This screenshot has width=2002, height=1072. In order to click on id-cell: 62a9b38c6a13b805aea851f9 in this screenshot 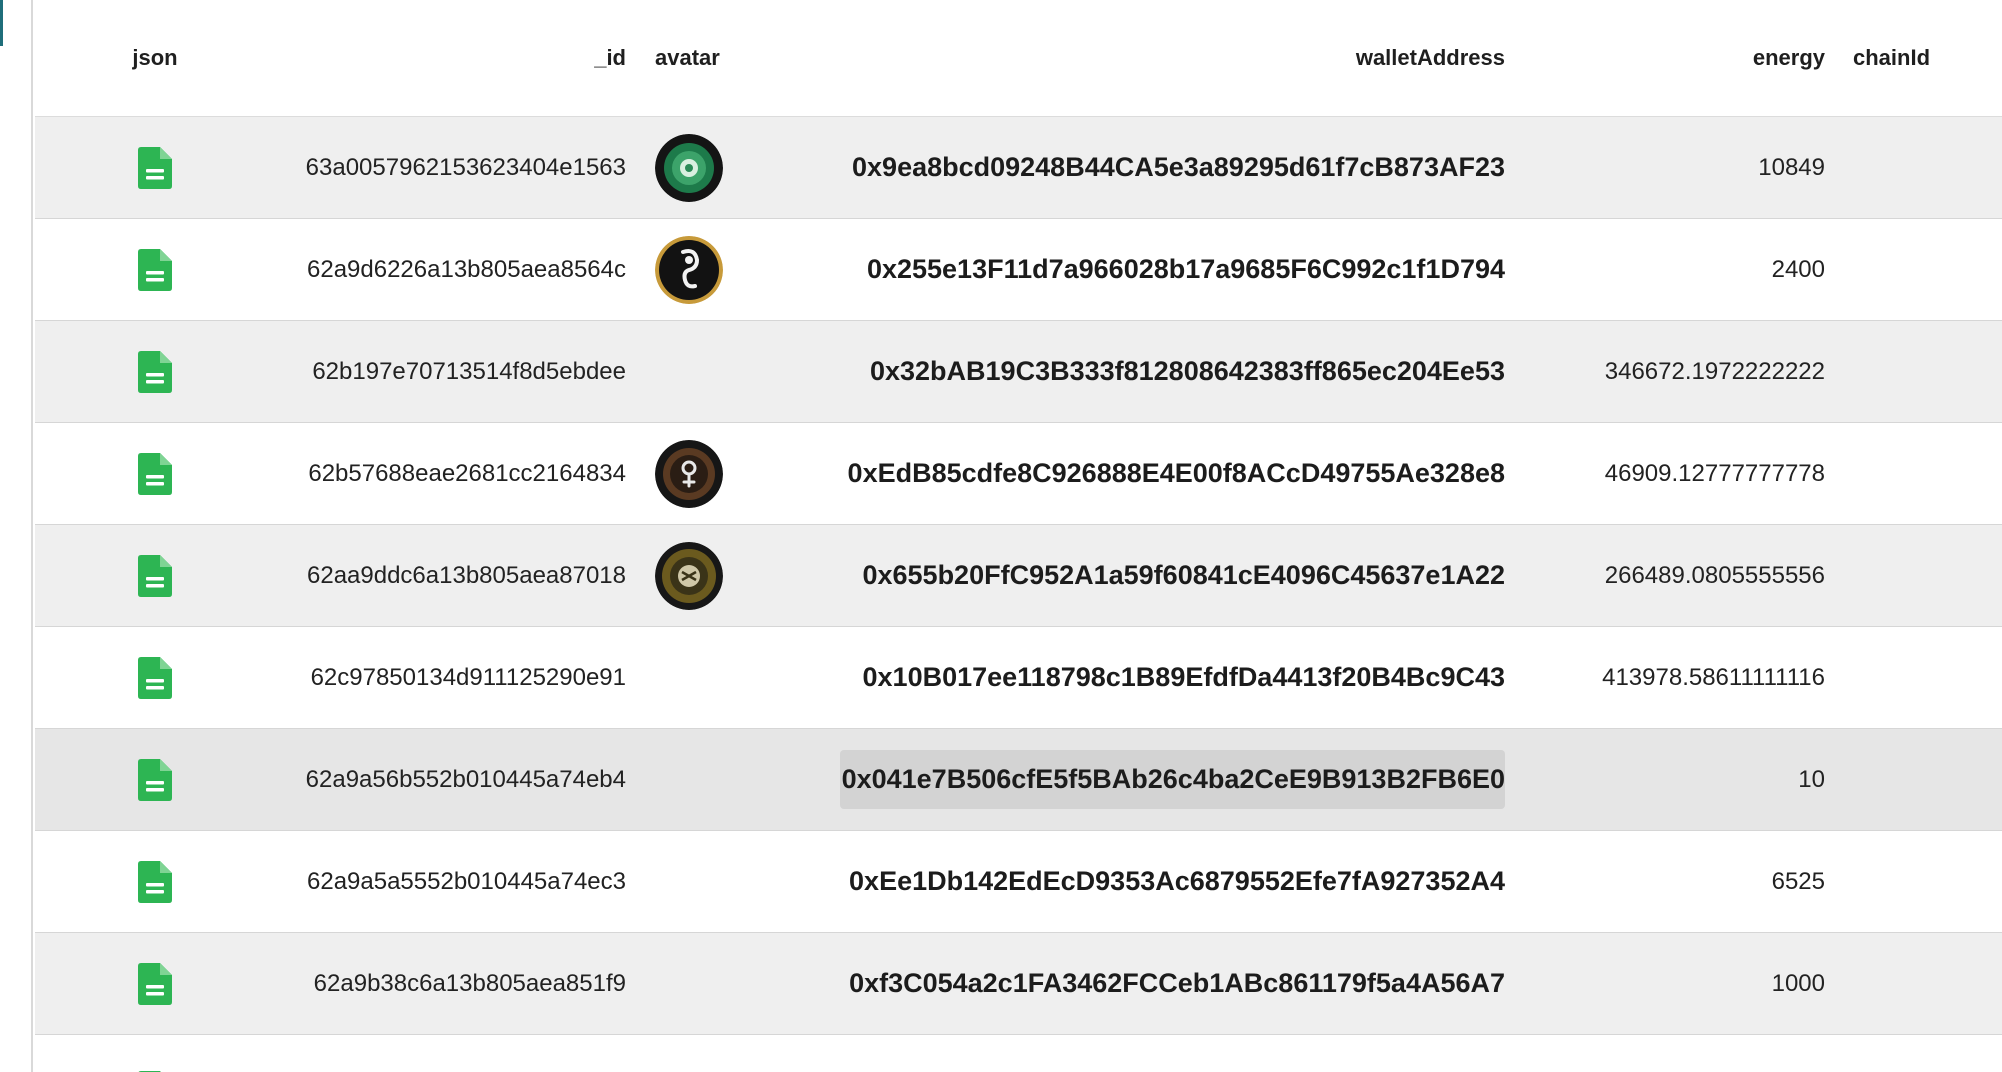, I will do `click(469, 983)`.